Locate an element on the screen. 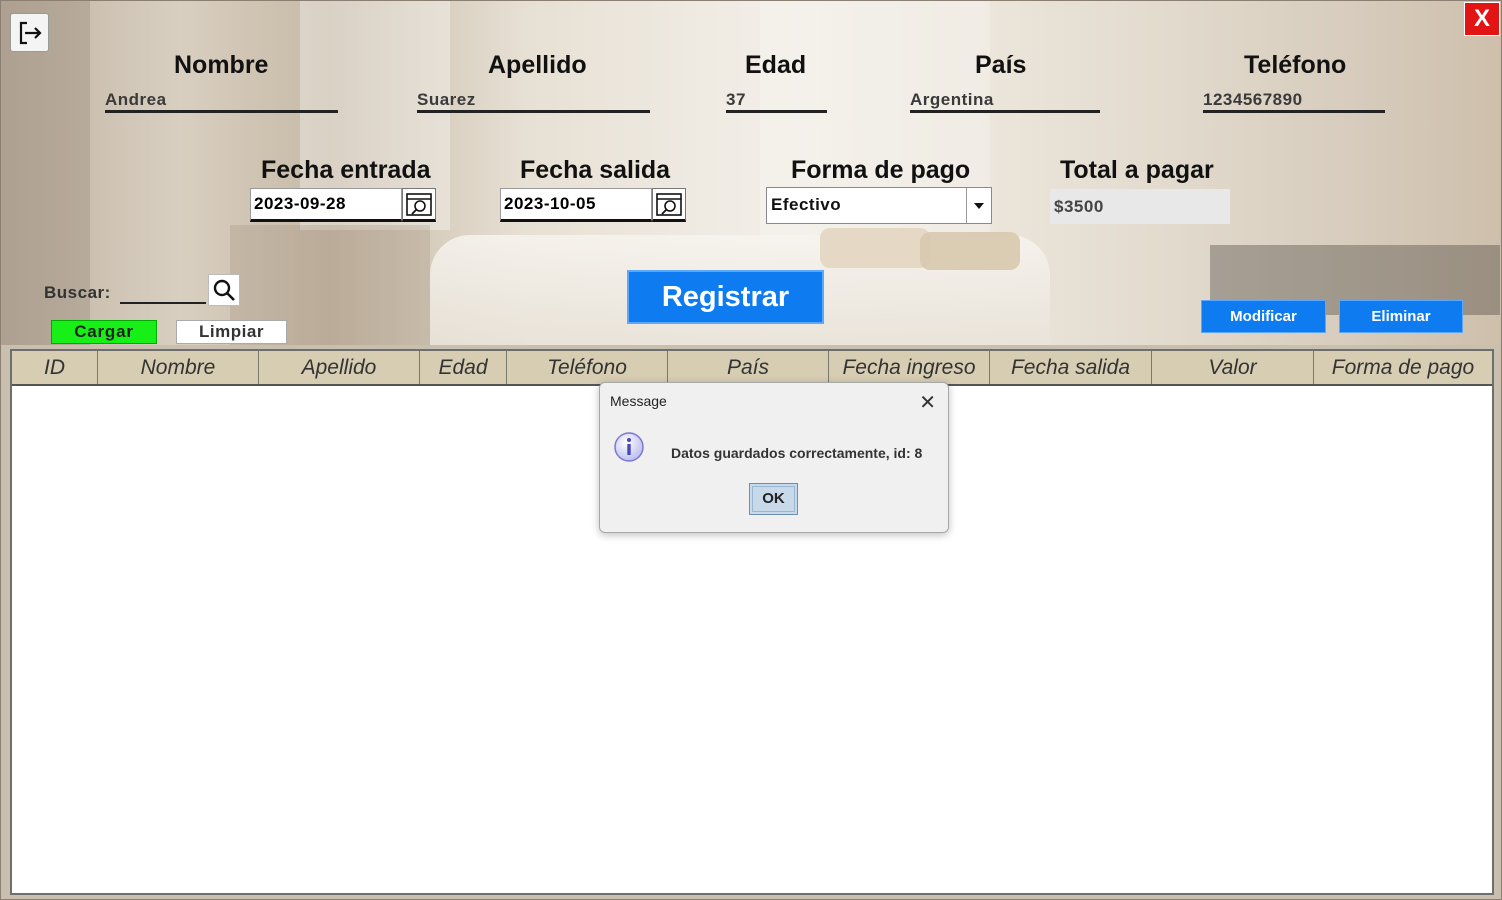 This screenshot has height=900, width=1502. fecha-salida-label: Fecha salida is located at coordinates (595, 170).